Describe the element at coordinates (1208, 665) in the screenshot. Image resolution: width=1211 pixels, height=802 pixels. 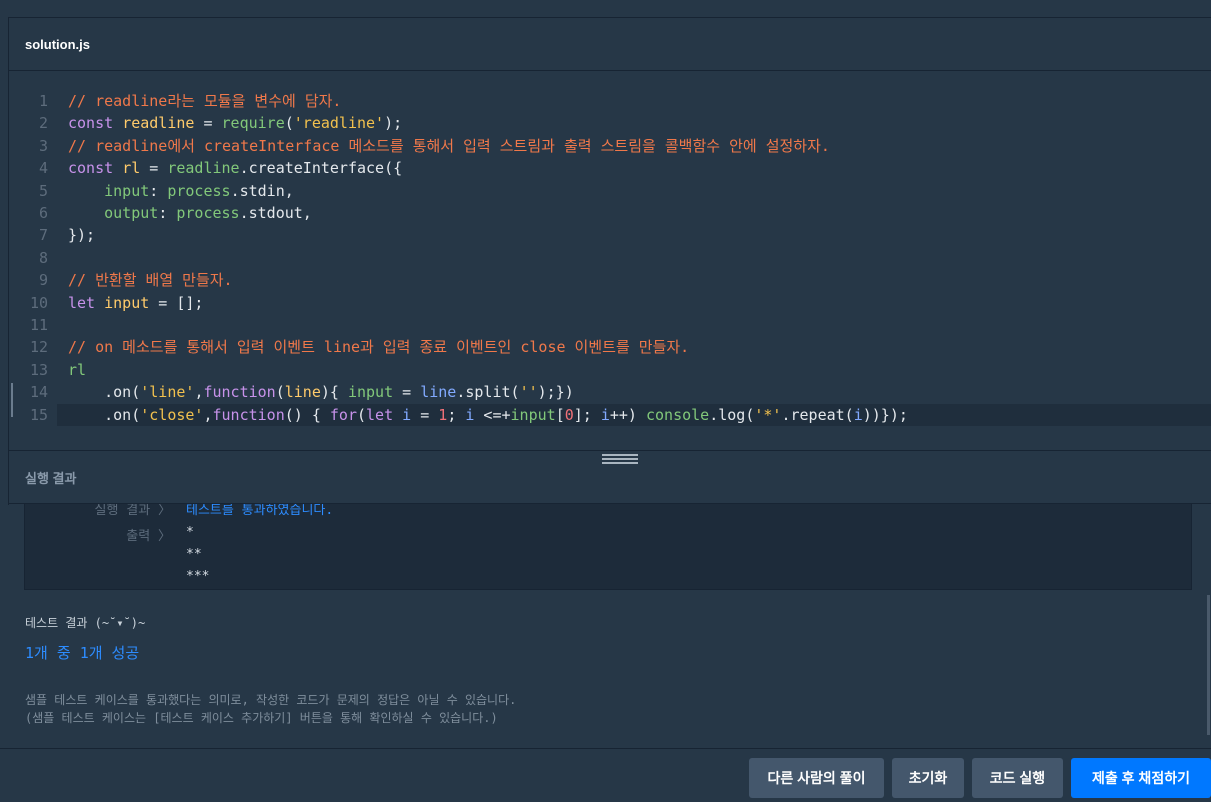
I see `scrollbar` at that location.